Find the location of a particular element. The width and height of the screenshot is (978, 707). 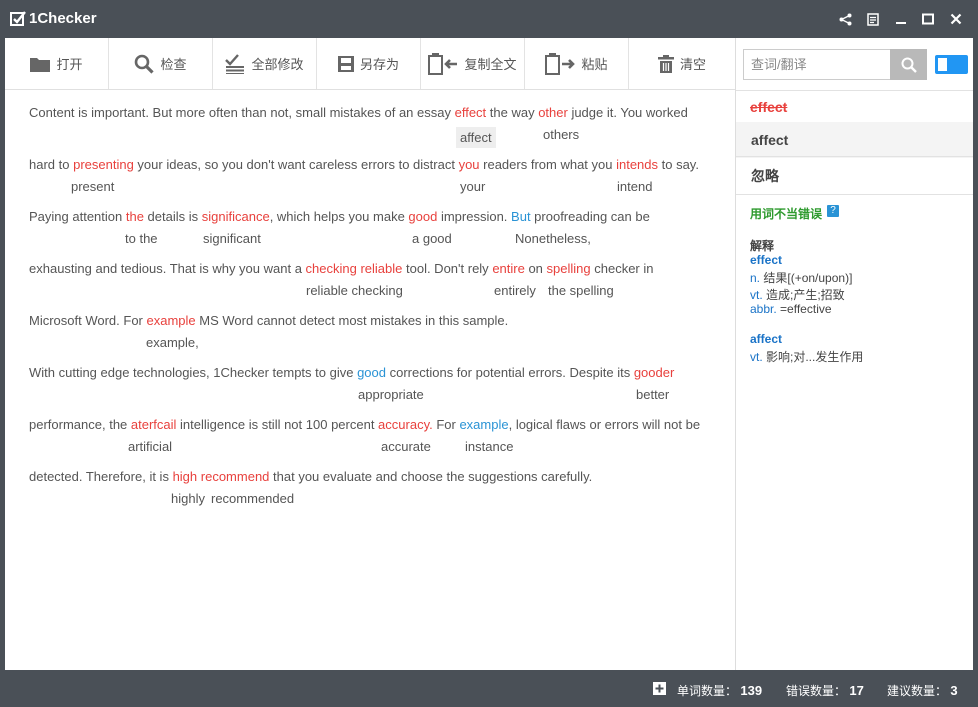

text-segment: Paying attention is located at coordinates (77, 216).